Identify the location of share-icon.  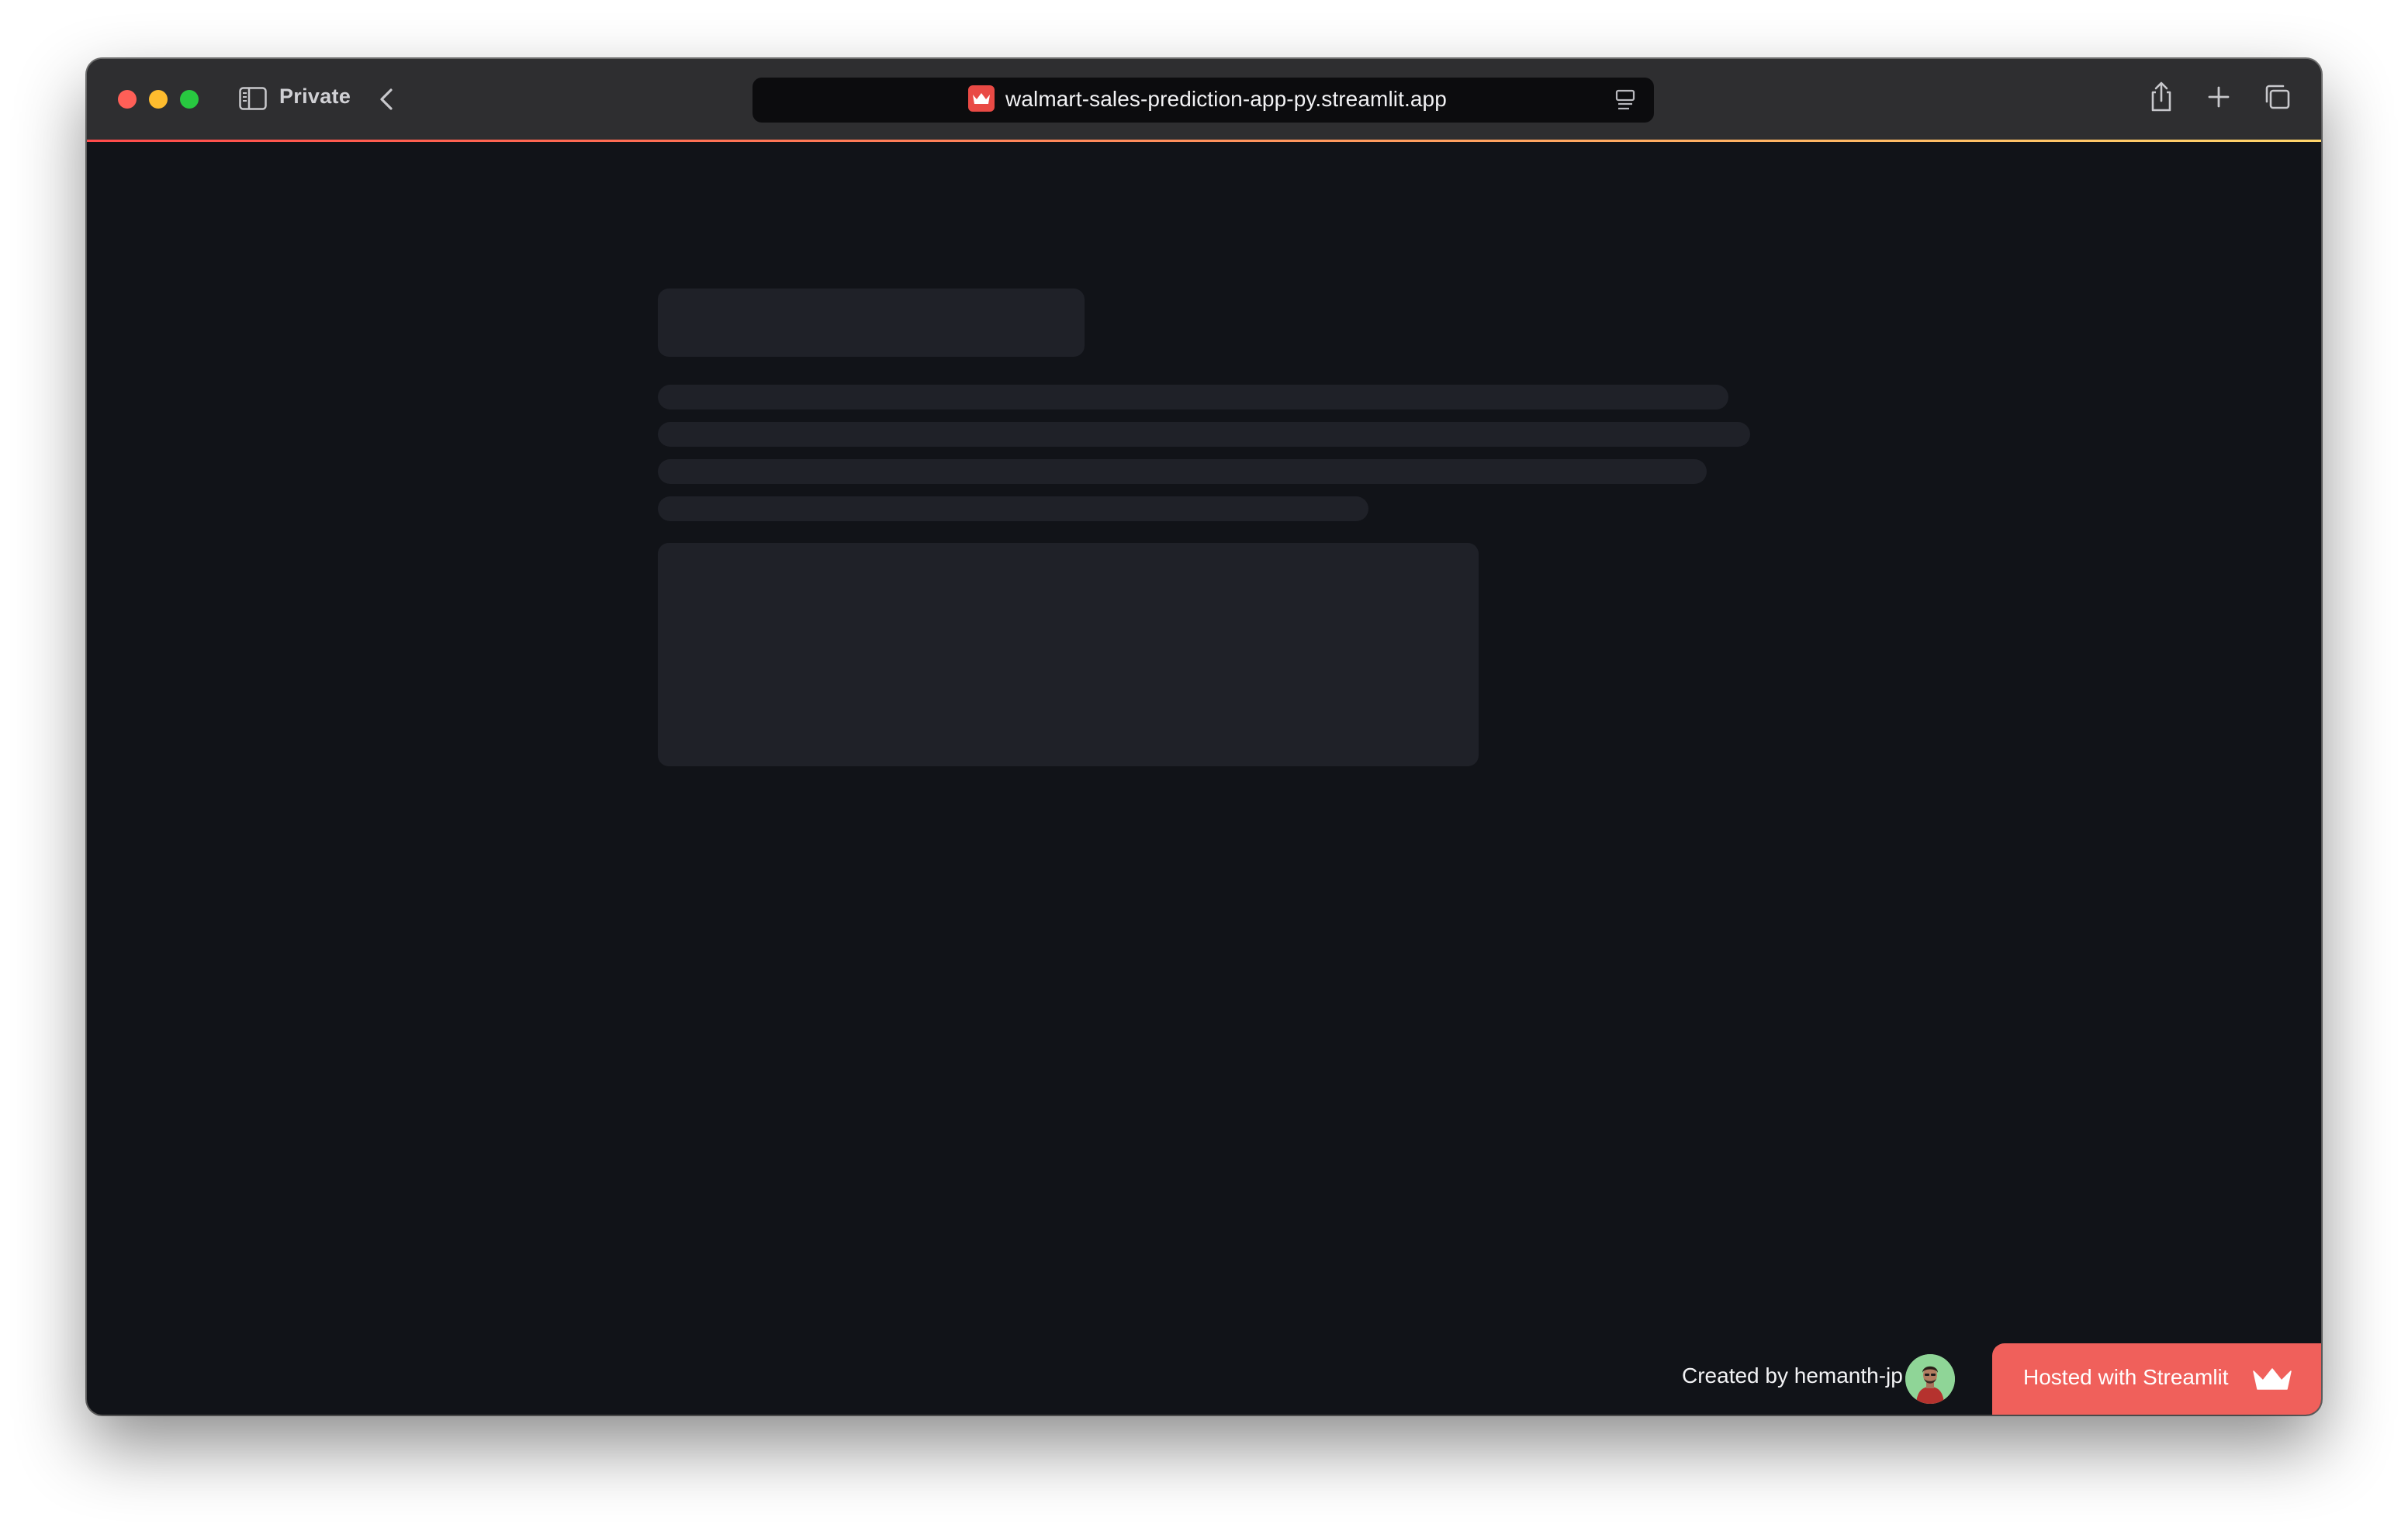
(2161, 97).